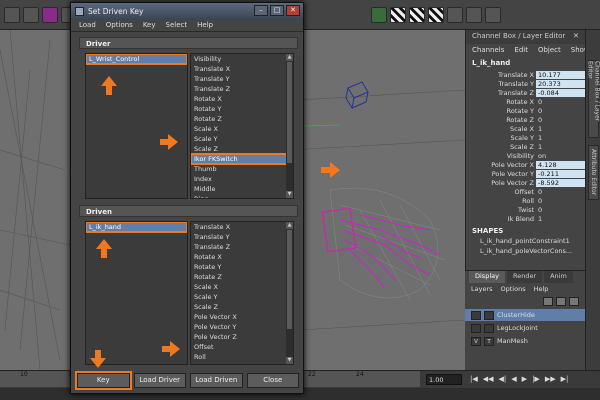 The image size is (600, 400). Describe the element at coordinates (98, 359) in the screenshot. I see `arrow-down-icon` at that location.